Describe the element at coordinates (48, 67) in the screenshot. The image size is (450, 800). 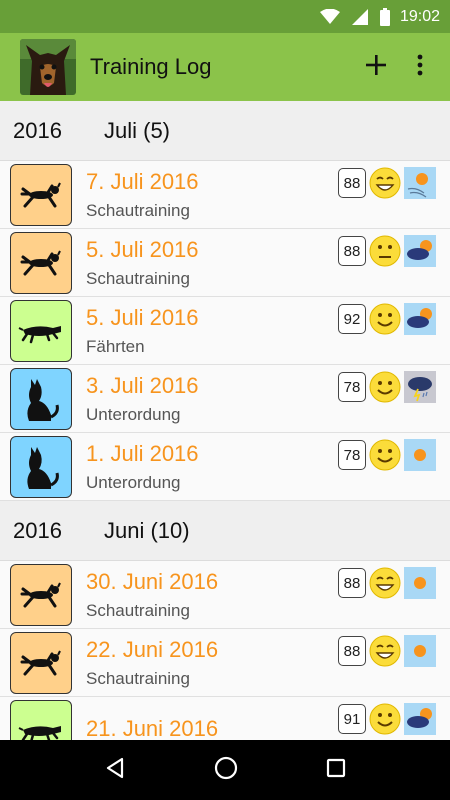
I see `dog-avatar` at that location.